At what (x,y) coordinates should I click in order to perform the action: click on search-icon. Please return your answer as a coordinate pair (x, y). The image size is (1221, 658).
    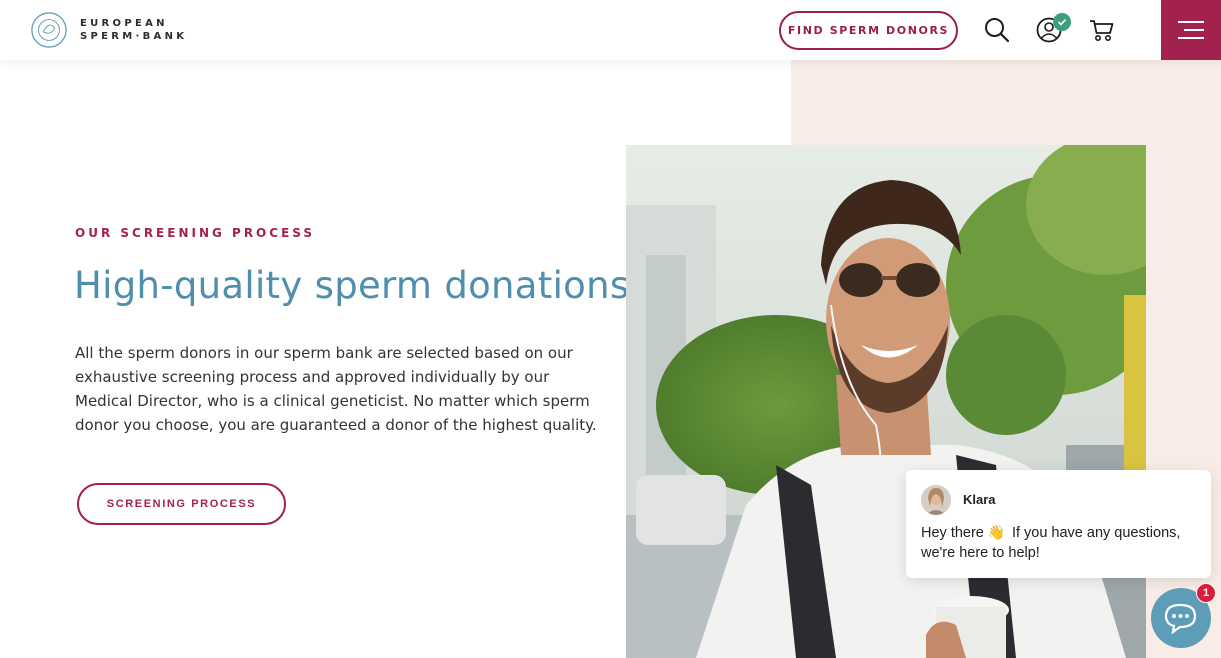
    Looking at the image, I should click on (997, 30).